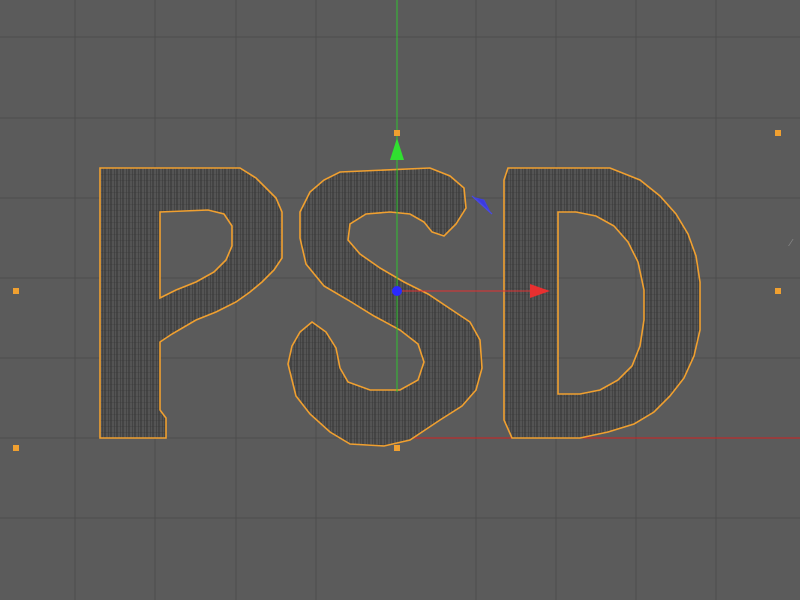 The image size is (800, 600). Describe the element at coordinates (778, 291) in the screenshot. I see `handle-right` at that location.